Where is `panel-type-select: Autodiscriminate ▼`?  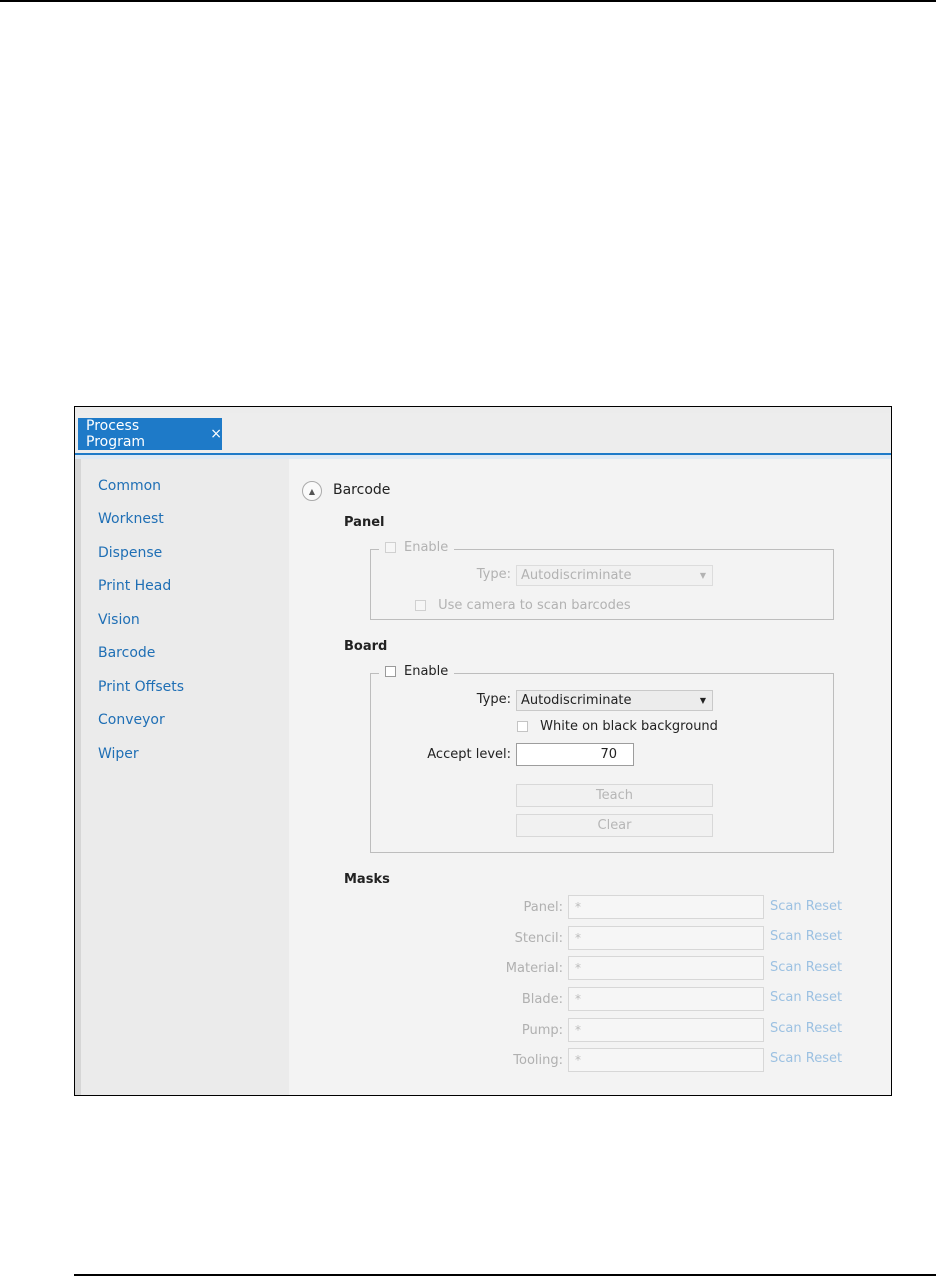
panel-type-select: Autodiscriminate ▼ is located at coordinates (614, 575).